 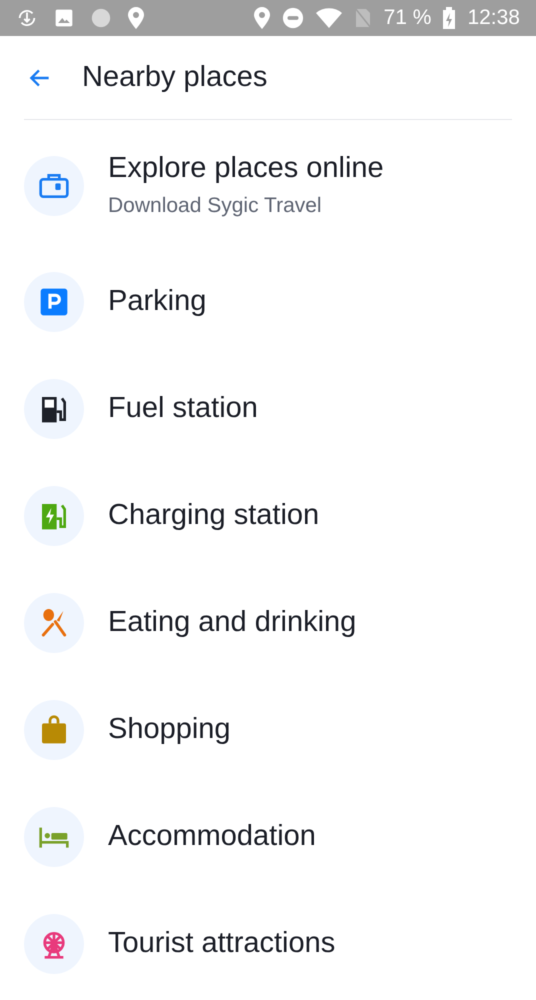 I want to click on no-sim-icon, so click(x=363, y=18).